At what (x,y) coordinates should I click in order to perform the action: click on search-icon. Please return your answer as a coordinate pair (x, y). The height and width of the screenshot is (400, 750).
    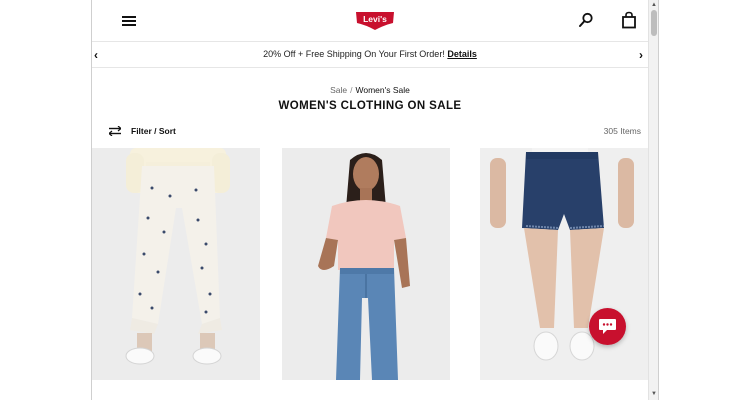
    Looking at the image, I should click on (586, 20).